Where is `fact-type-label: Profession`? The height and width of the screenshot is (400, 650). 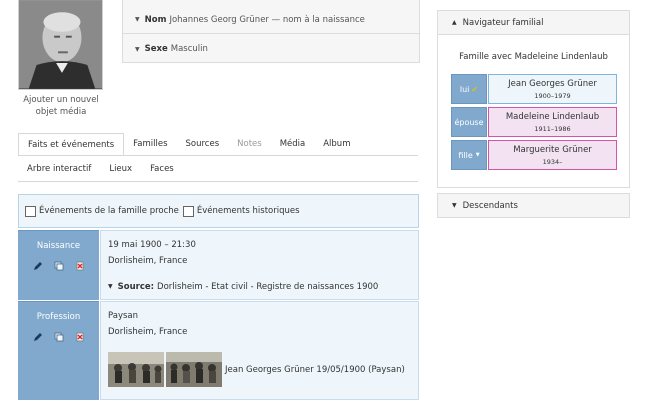
fact-type-label: Profession is located at coordinates (58, 317).